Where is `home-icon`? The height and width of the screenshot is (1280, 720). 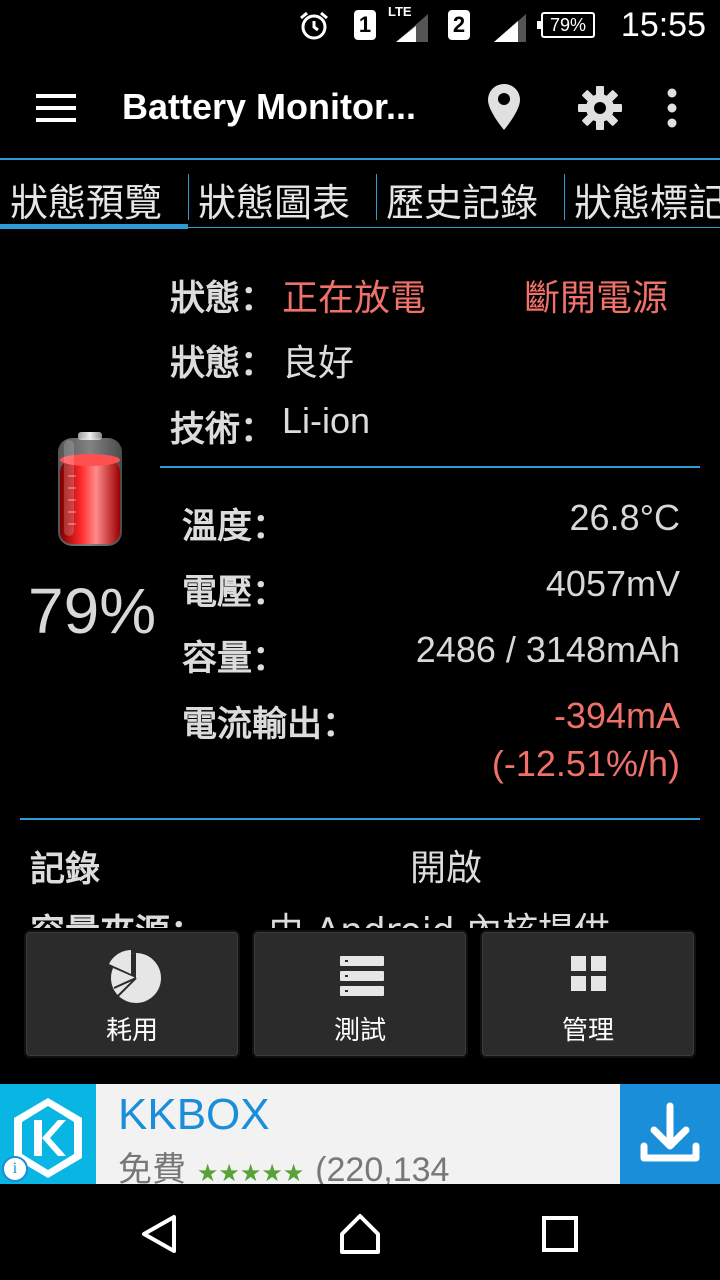
home-icon is located at coordinates (360, 1236).